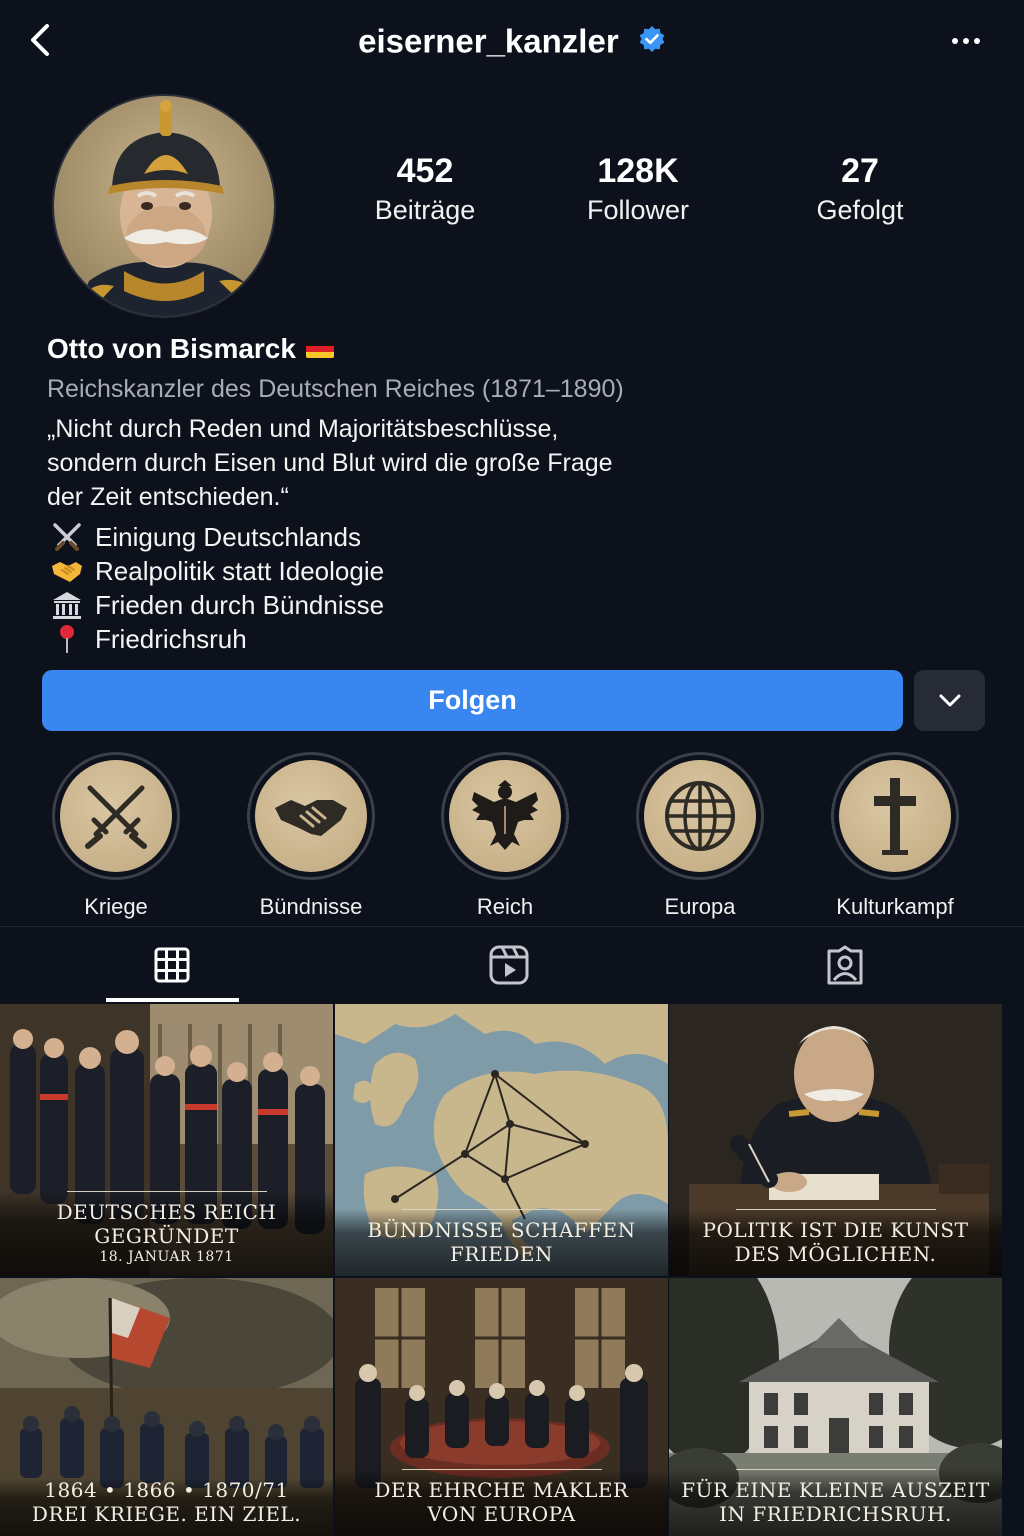 The width and height of the screenshot is (1024, 1536). I want to click on post-caption-line: BÜNDNISSE SCHAFFEN, so click(501, 1230).